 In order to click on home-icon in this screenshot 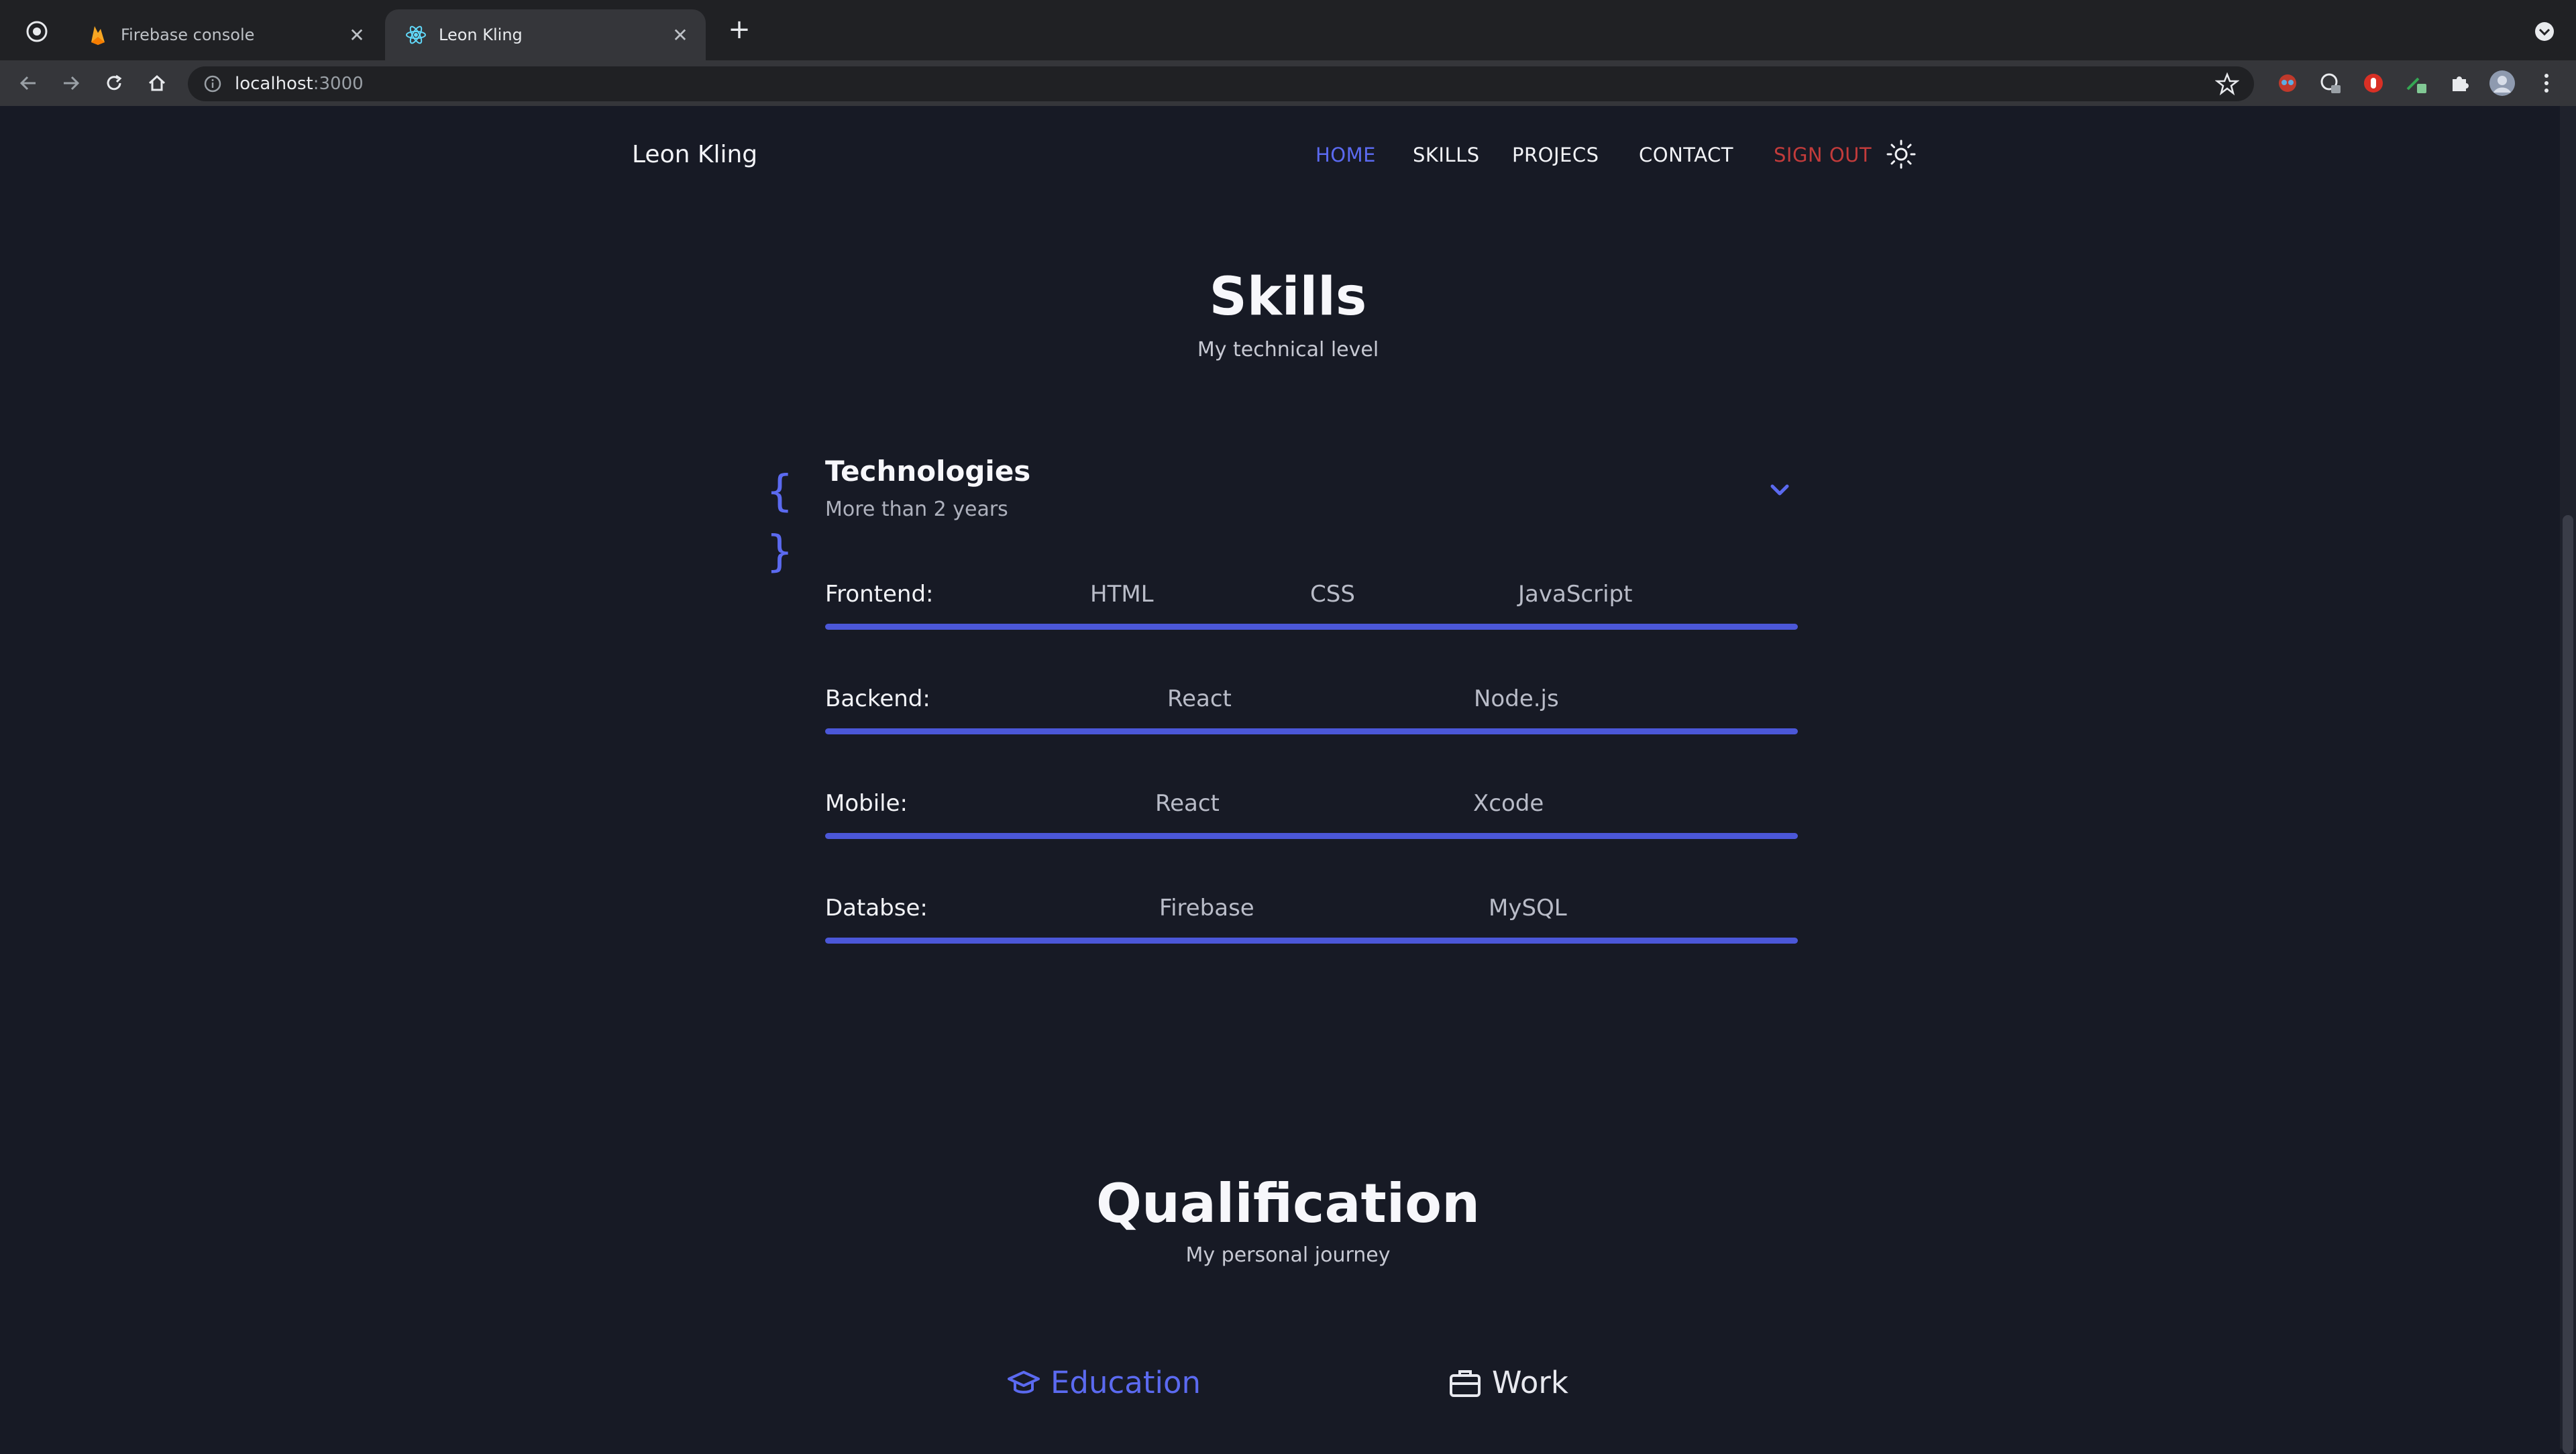, I will do `click(157, 83)`.